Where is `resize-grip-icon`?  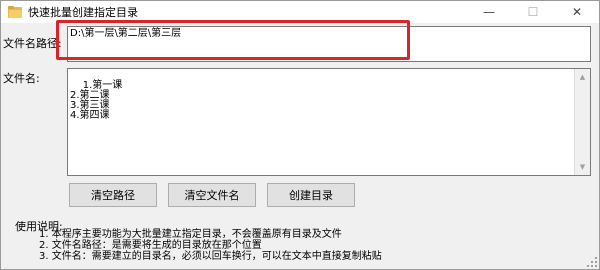 resize-grip-icon is located at coordinates (592, 262).